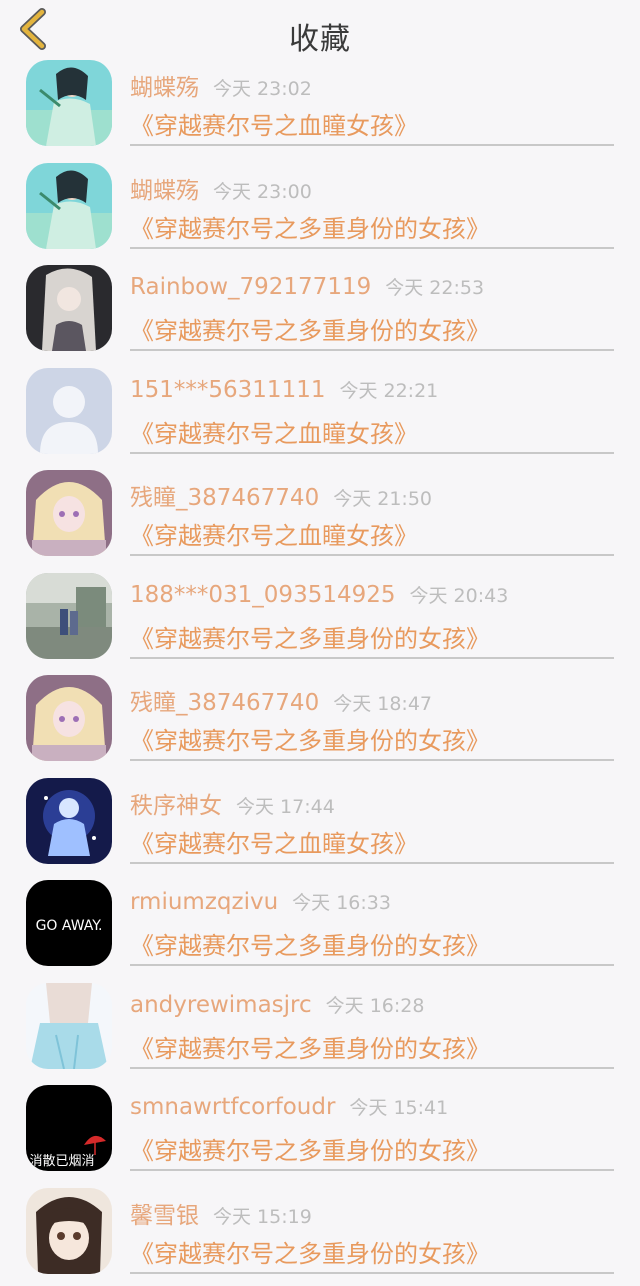  Describe the element at coordinates (341, 903) in the screenshot. I see `timestamp: 今天 16:33` at that location.